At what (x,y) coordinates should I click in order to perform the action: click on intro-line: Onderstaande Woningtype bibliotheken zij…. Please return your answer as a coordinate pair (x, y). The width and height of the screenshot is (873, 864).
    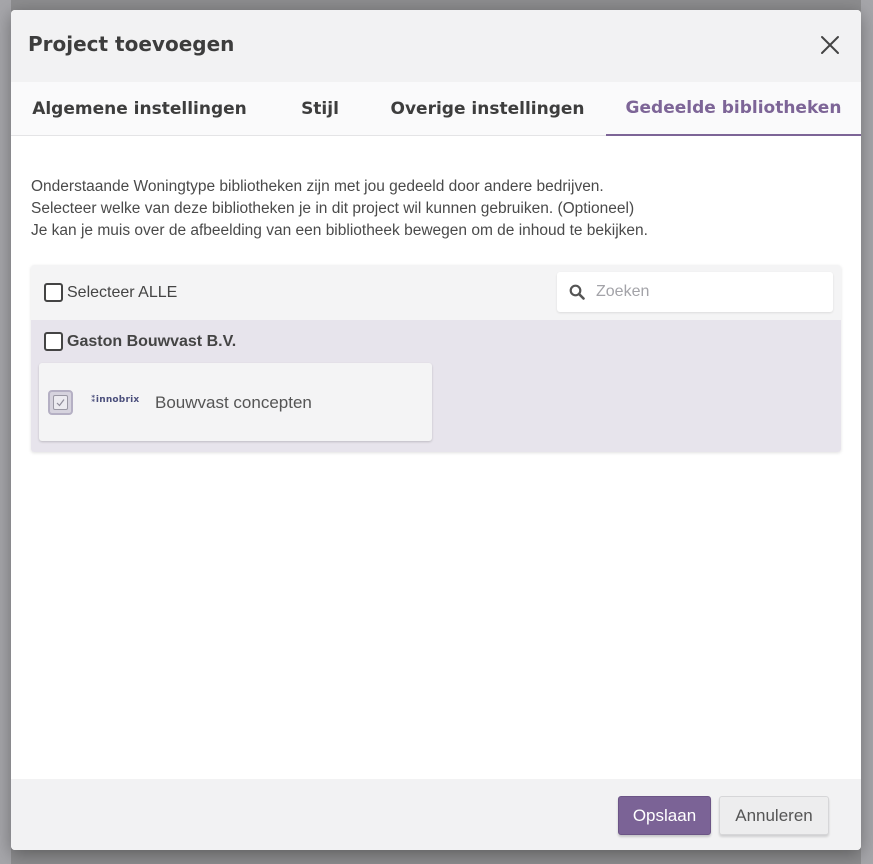
    Looking at the image, I should click on (317, 186).